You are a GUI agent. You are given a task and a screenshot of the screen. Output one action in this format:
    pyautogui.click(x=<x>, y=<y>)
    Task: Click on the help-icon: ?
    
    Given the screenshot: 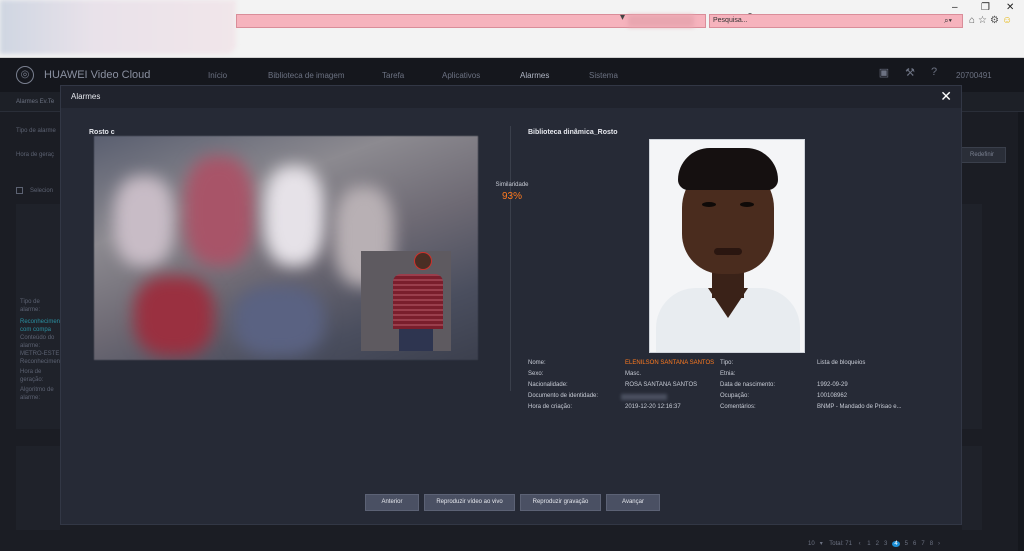 What is the action you would take?
    pyautogui.click(x=934, y=74)
    